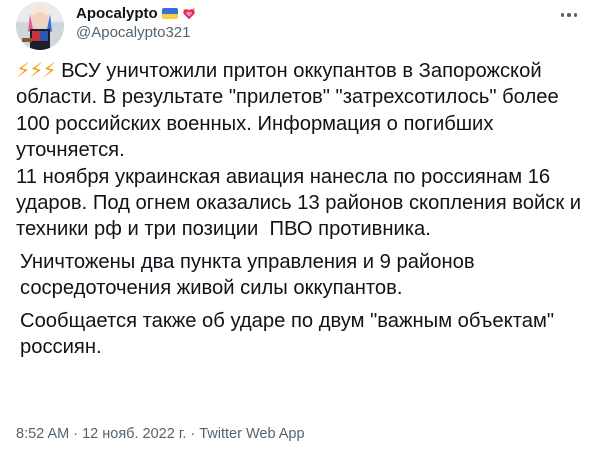  What do you see at coordinates (298, 26) in the screenshot?
I see `tweet-header: Apocalypto @Apocalypto321` at bounding box center [298, 26].